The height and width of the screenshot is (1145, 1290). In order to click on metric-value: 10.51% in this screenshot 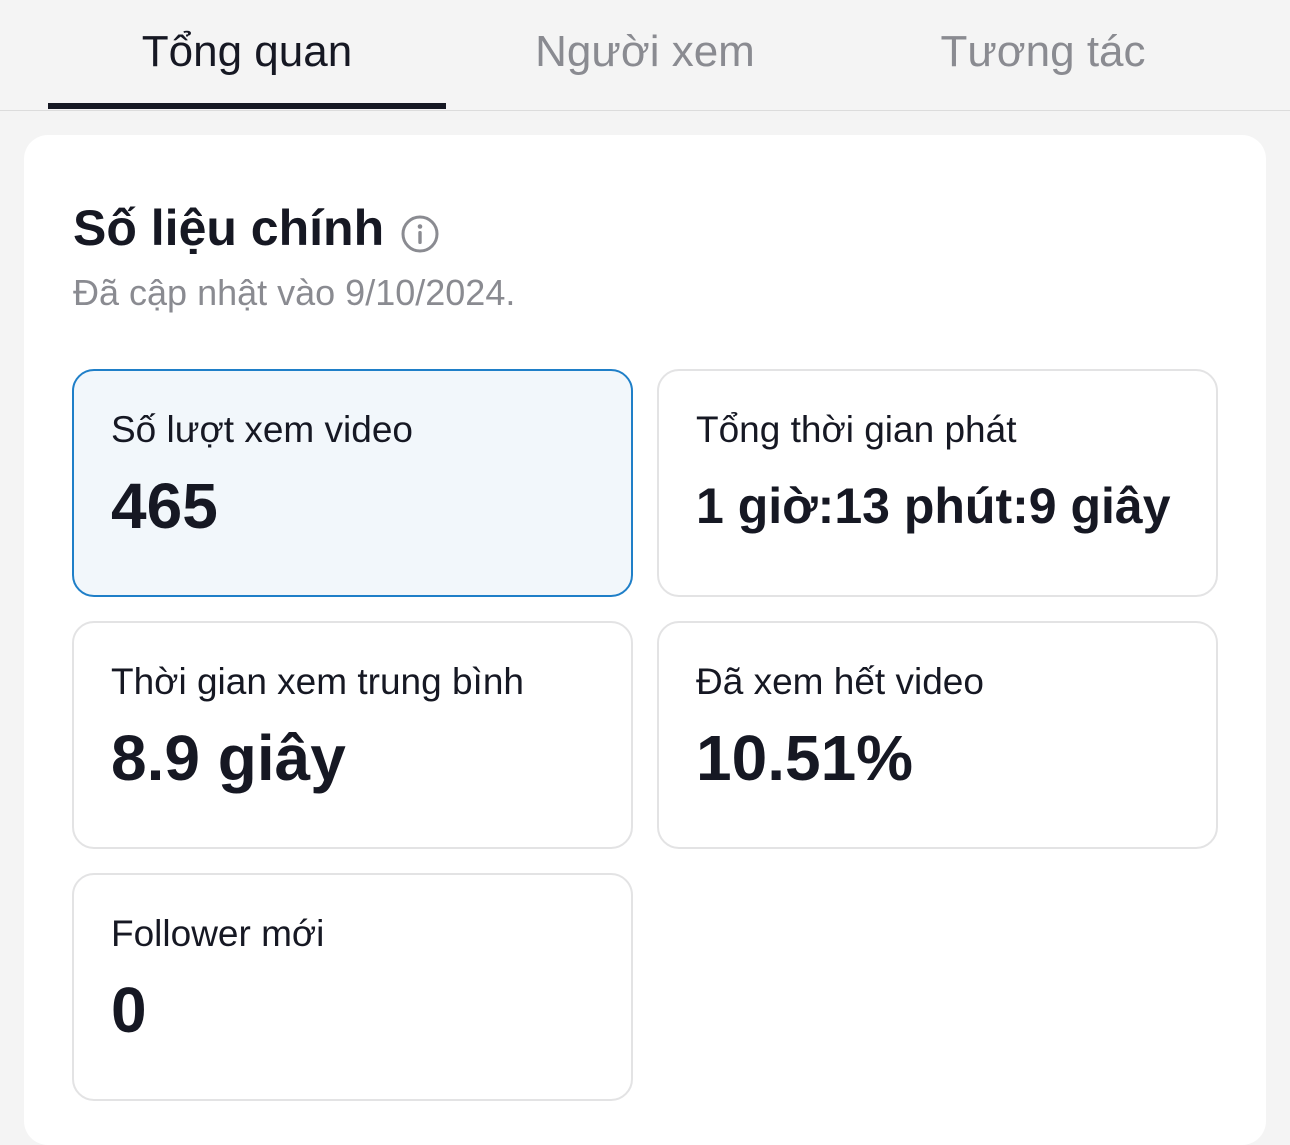, I will do `click(805, 758)`.